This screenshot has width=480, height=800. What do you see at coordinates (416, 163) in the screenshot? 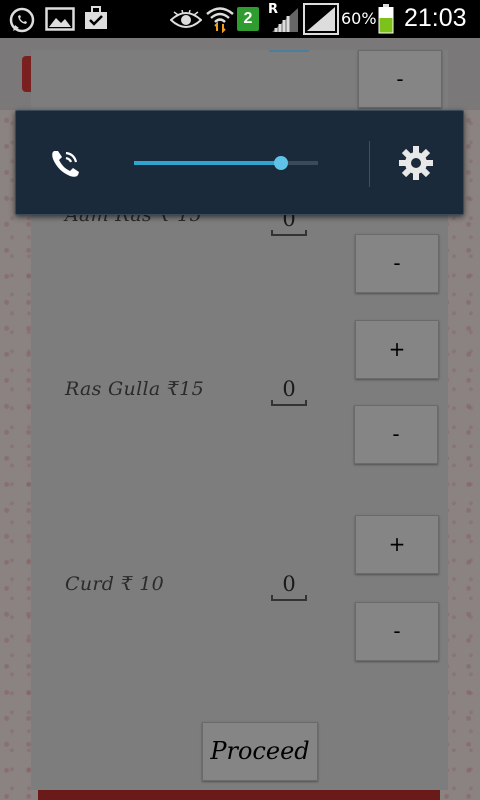
I see `settings-gear-icon` at bounding box center [416, 163].